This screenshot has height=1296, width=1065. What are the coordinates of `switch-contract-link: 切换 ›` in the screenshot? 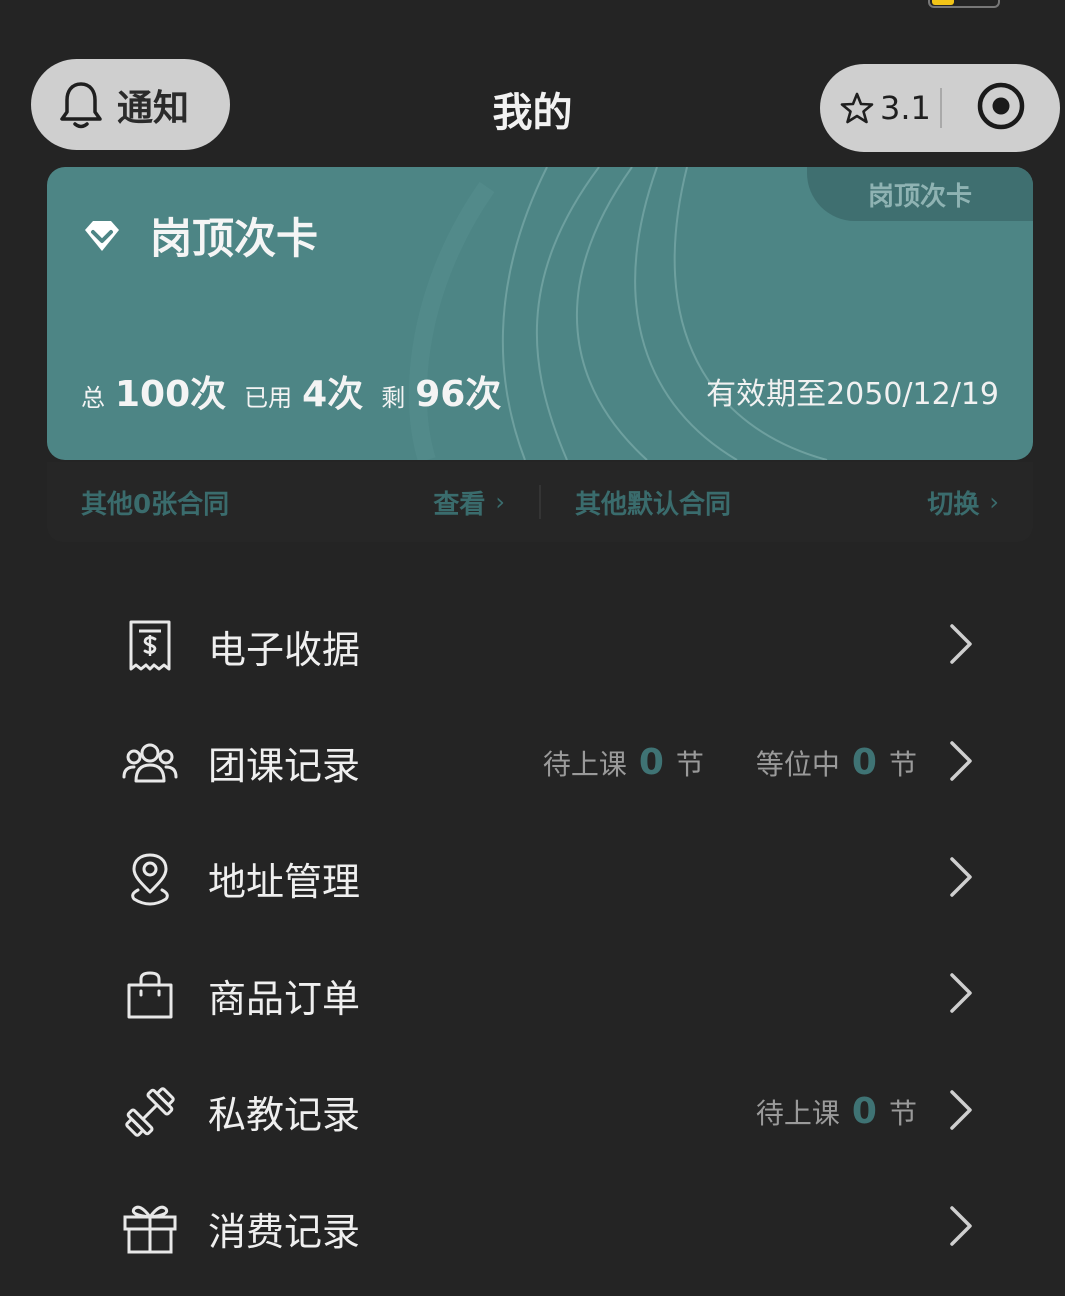 It's located at (963, 502).